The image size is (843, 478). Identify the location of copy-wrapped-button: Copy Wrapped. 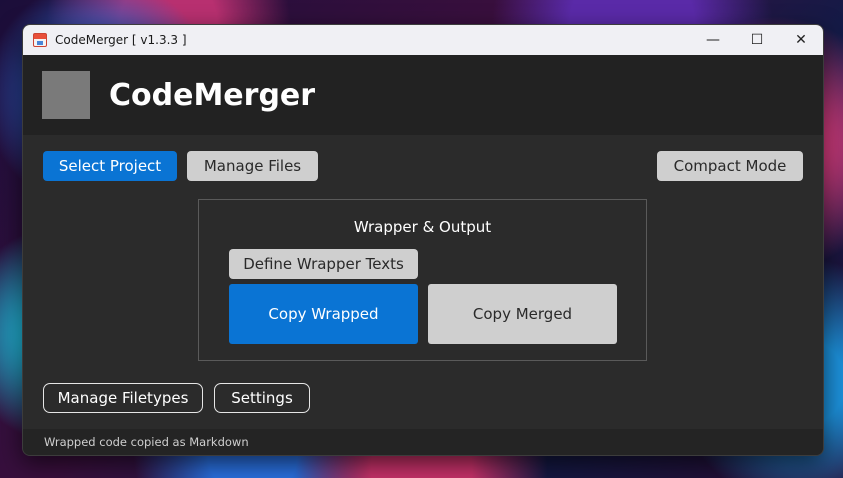
(323, 314).